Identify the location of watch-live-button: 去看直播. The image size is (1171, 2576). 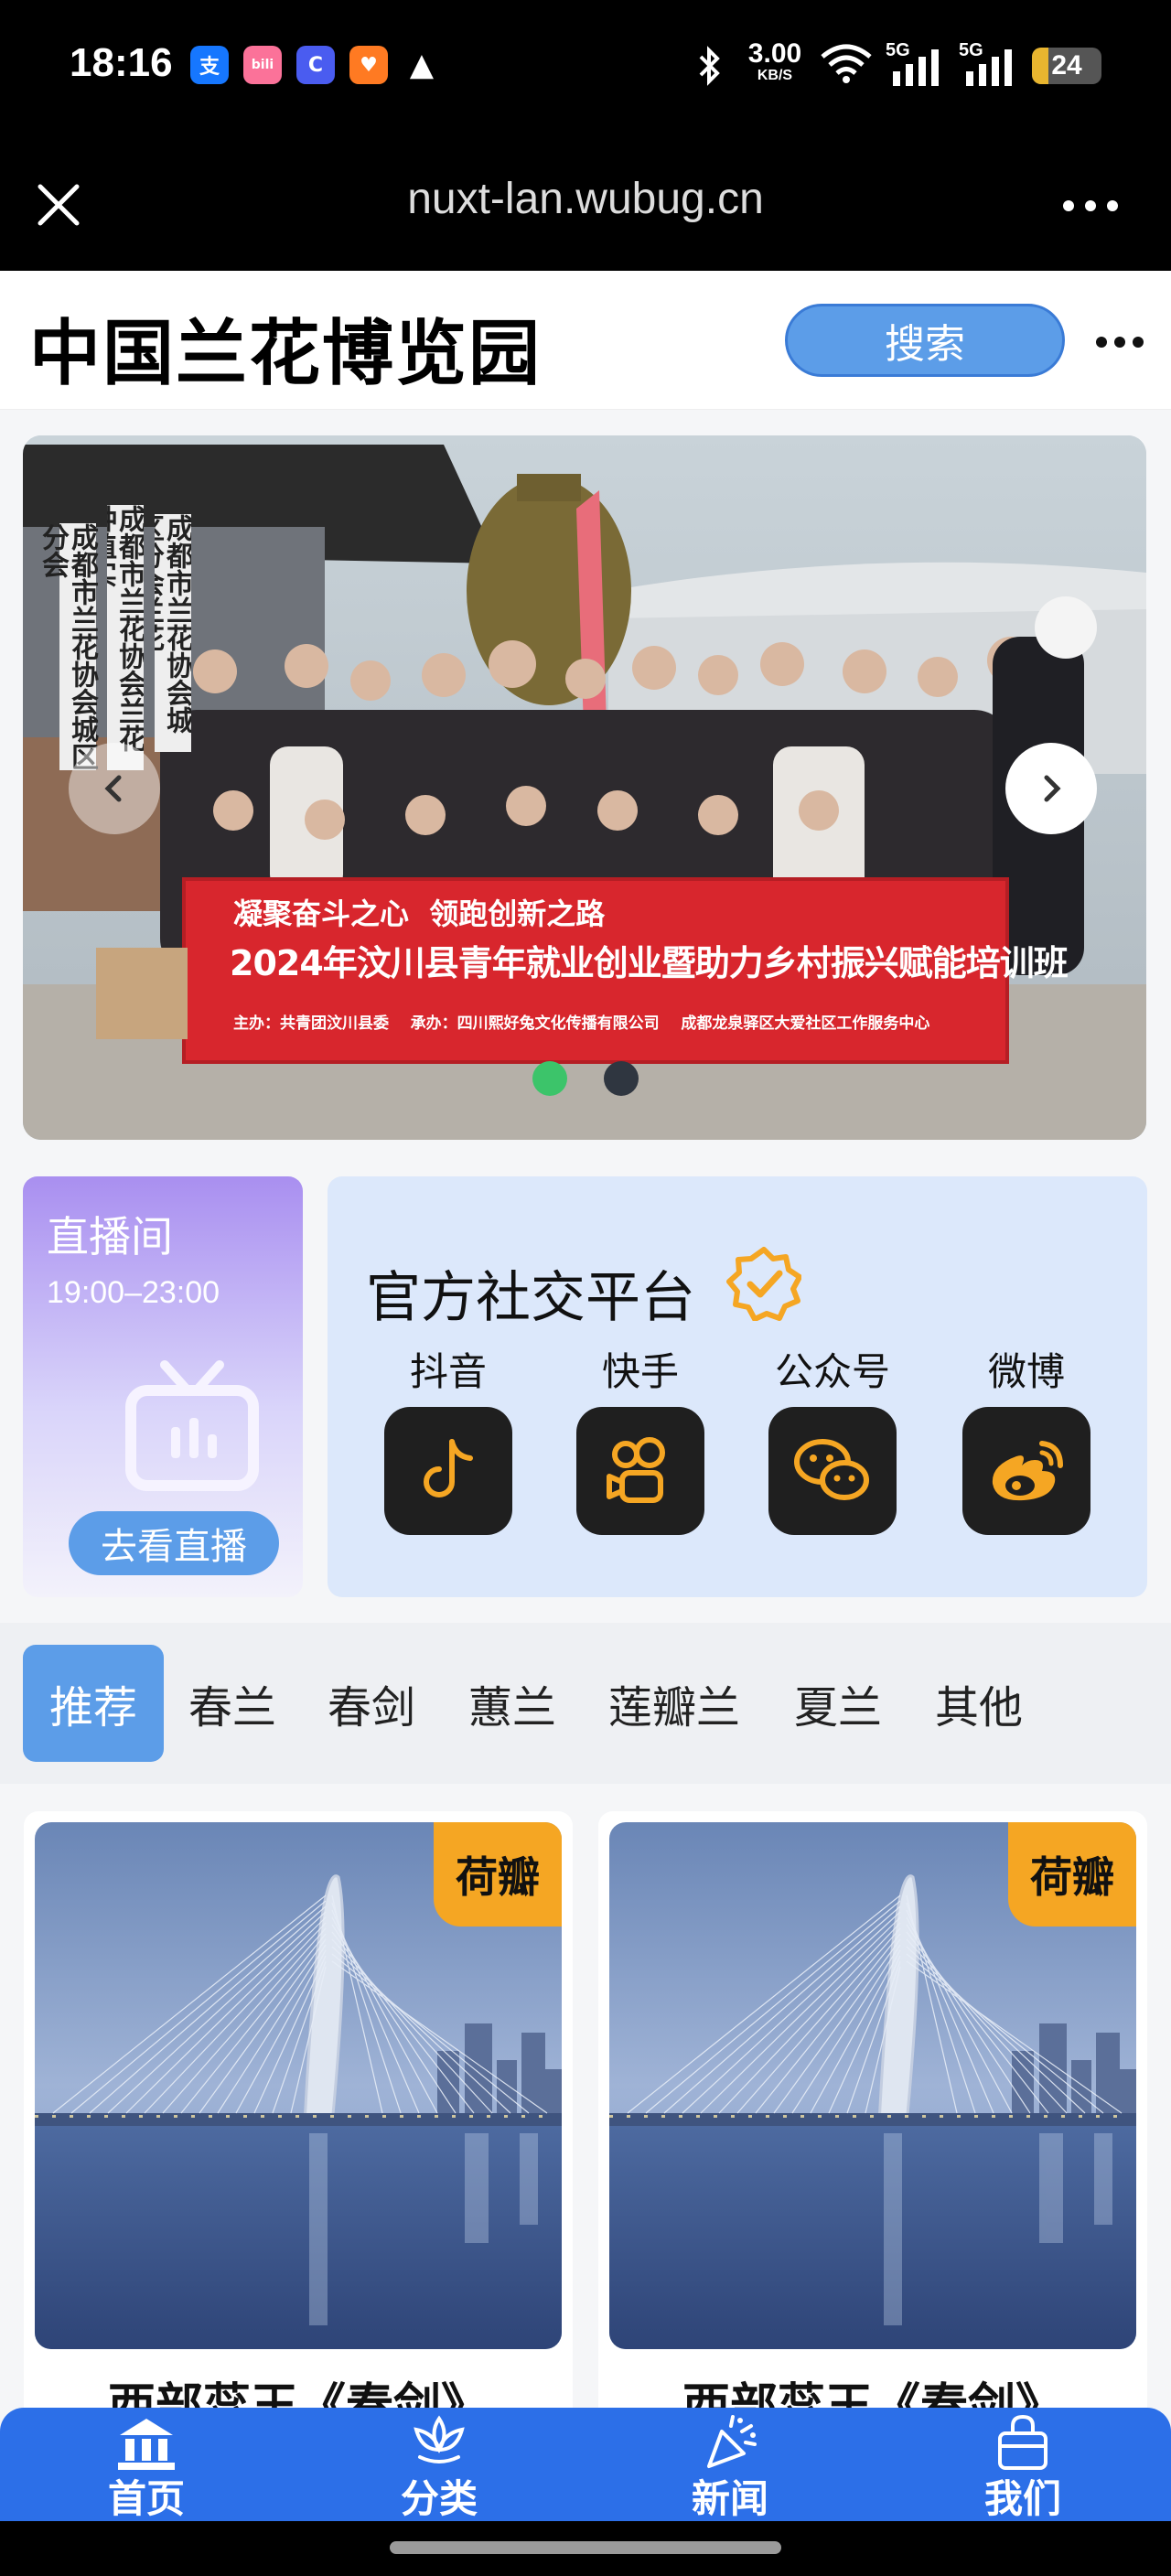
(174, 1543).